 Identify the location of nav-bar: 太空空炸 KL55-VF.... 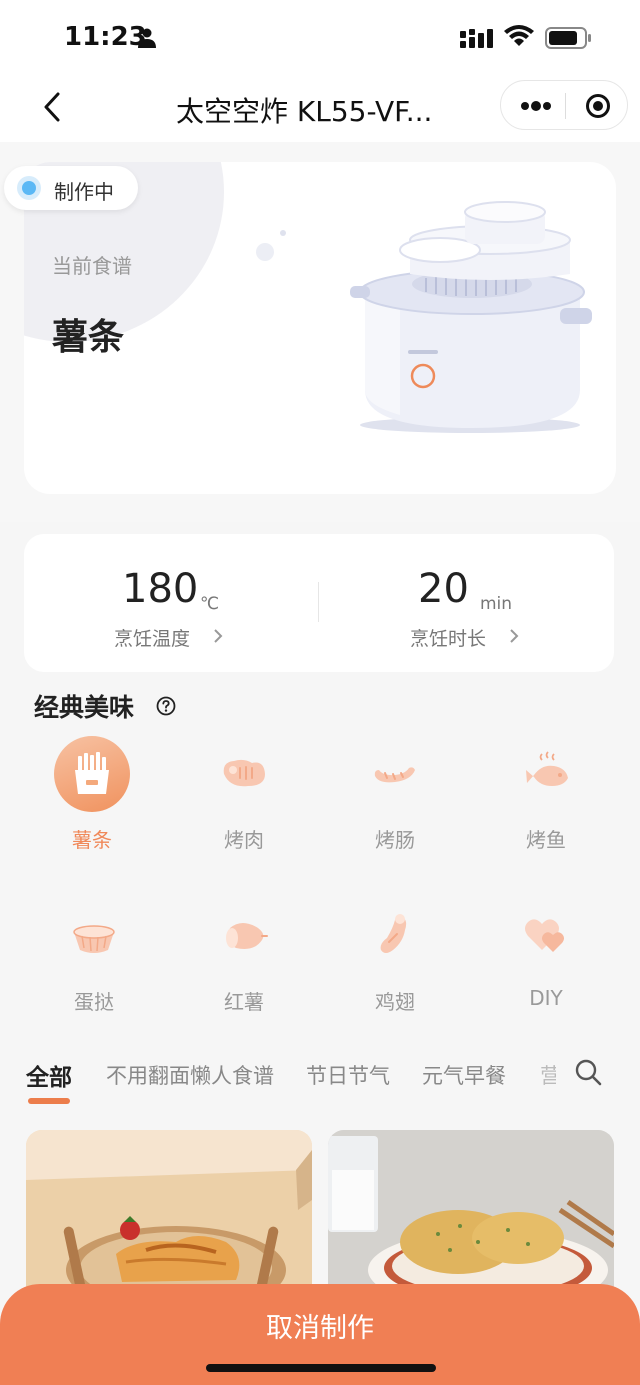
(320, 107).